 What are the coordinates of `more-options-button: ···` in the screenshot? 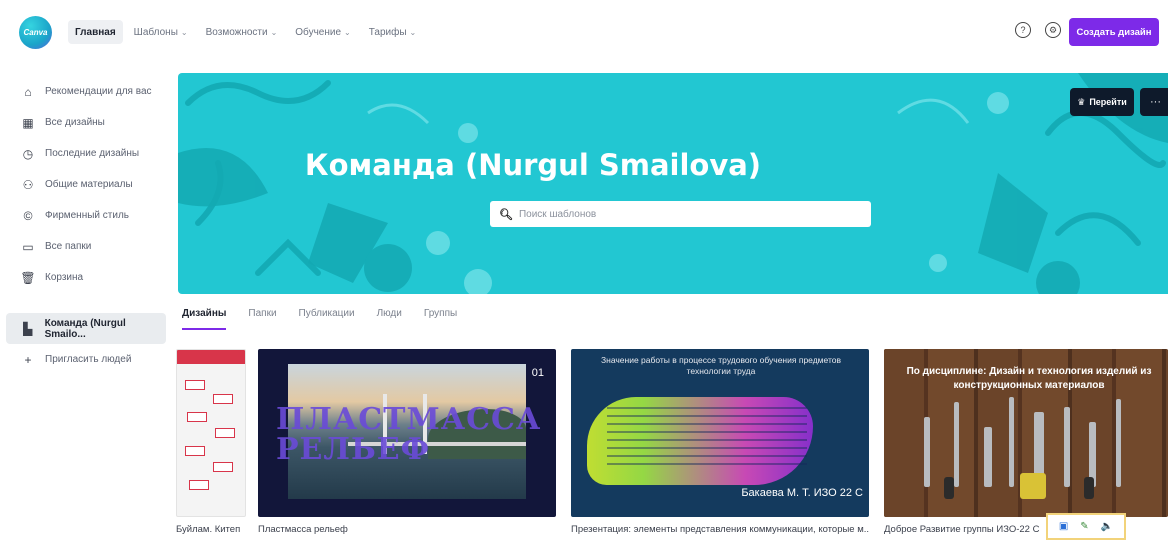 It's located at (1154, 102).